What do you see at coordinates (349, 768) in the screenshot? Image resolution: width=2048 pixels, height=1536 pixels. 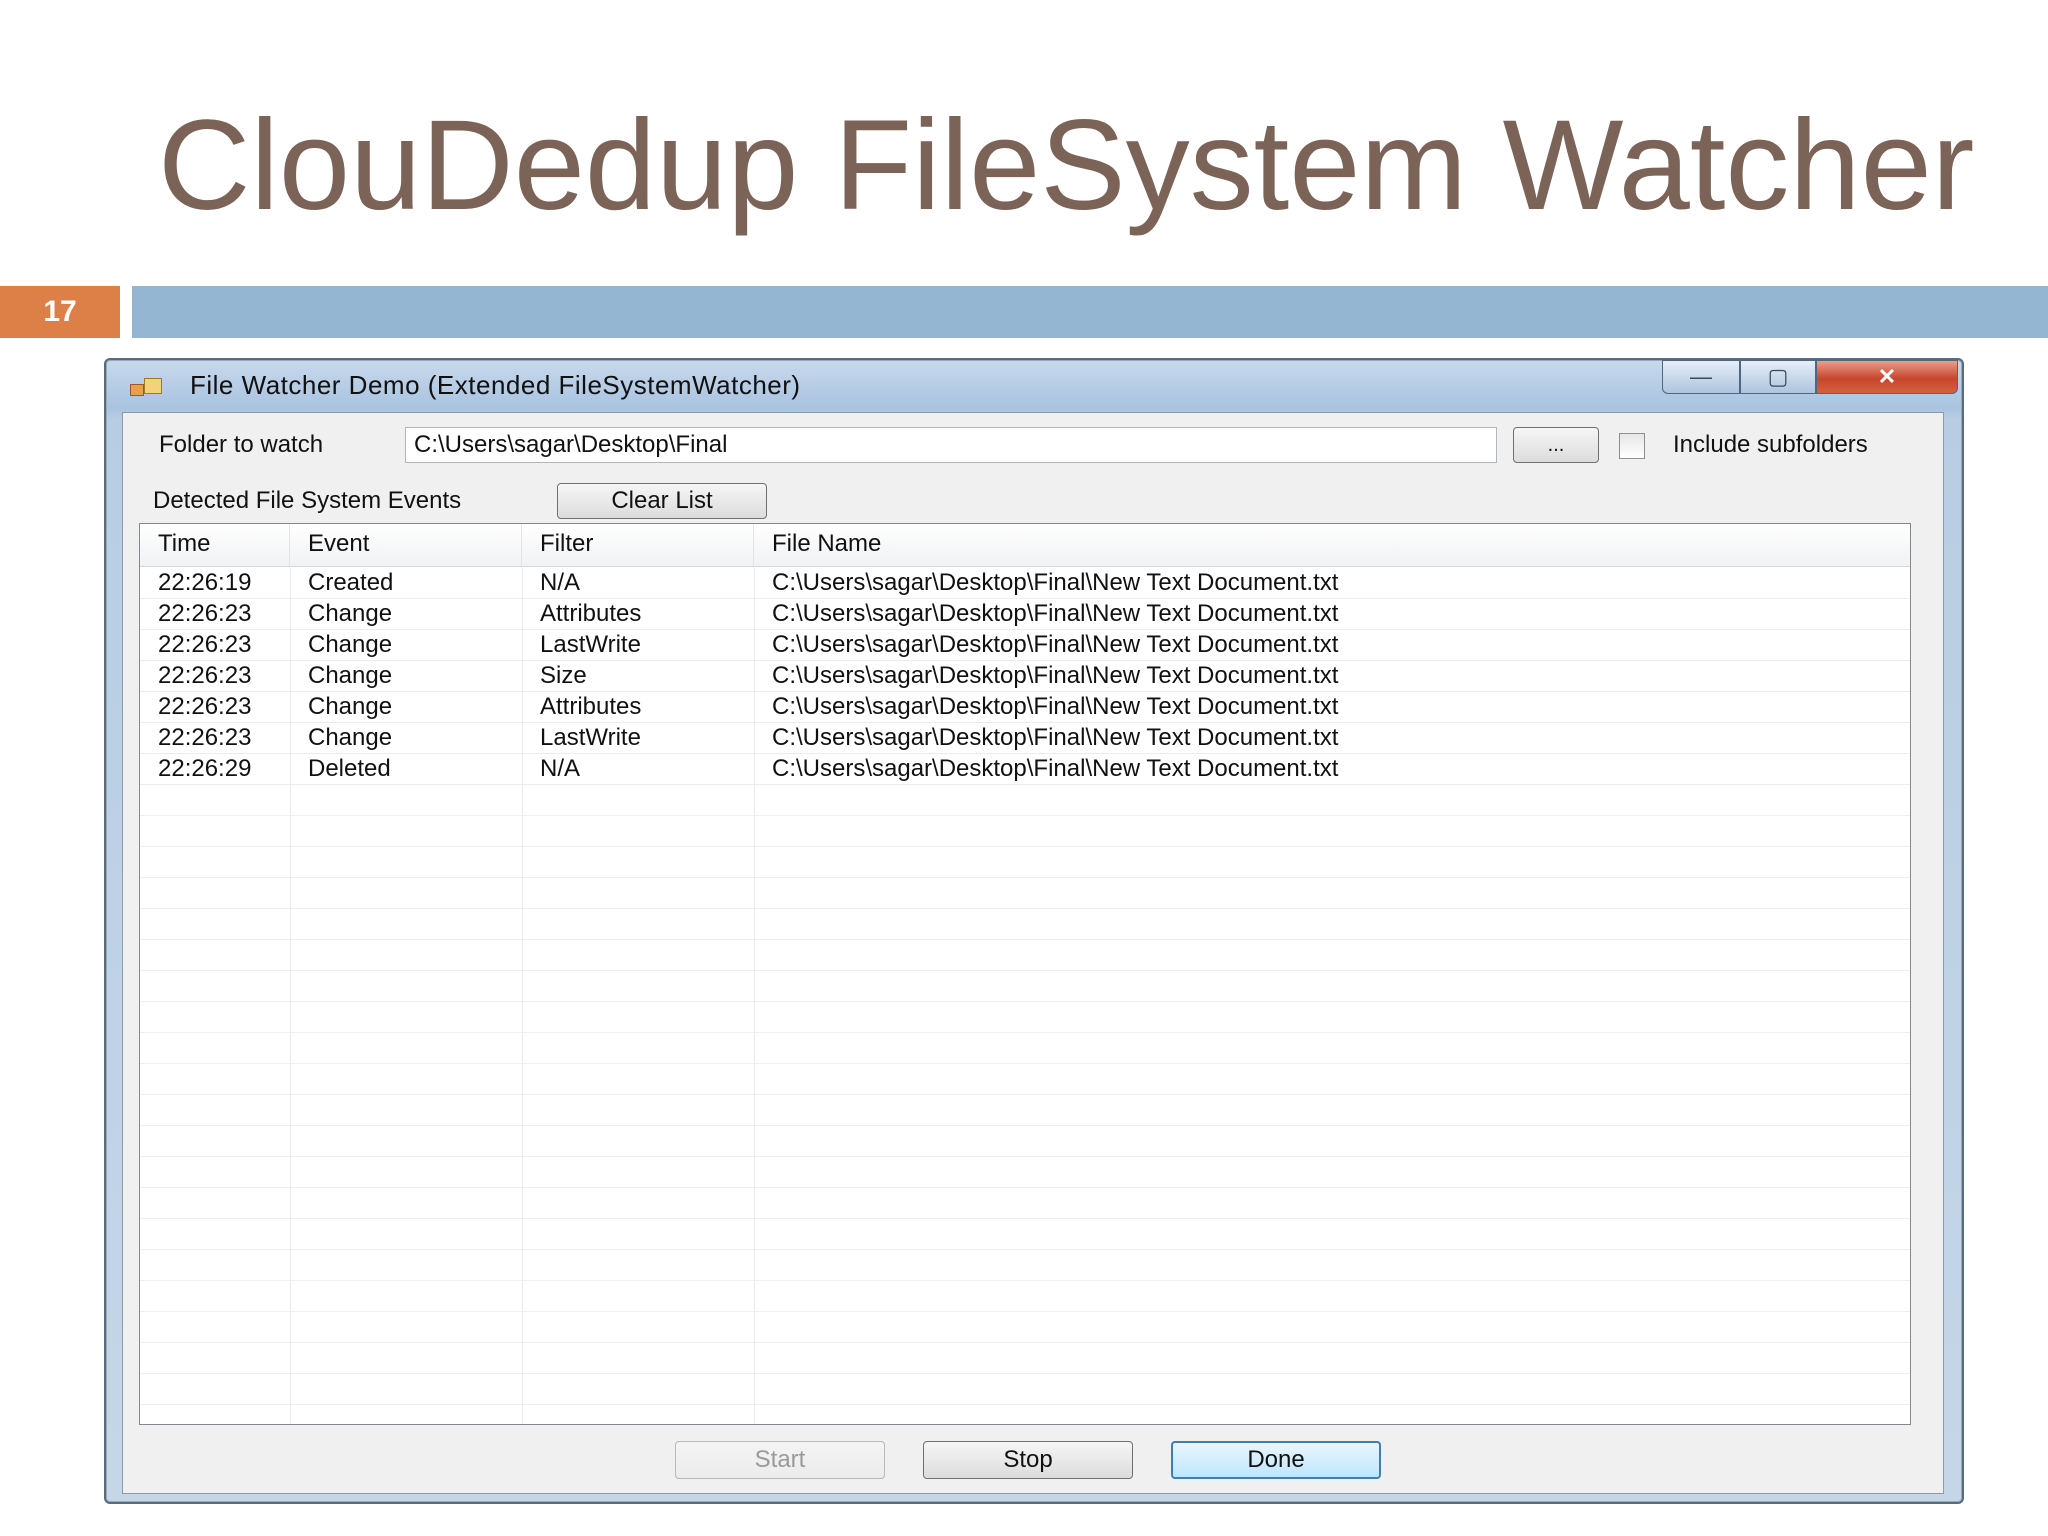 I see `cell-event: Deleted` at bounding box center [349, 768].